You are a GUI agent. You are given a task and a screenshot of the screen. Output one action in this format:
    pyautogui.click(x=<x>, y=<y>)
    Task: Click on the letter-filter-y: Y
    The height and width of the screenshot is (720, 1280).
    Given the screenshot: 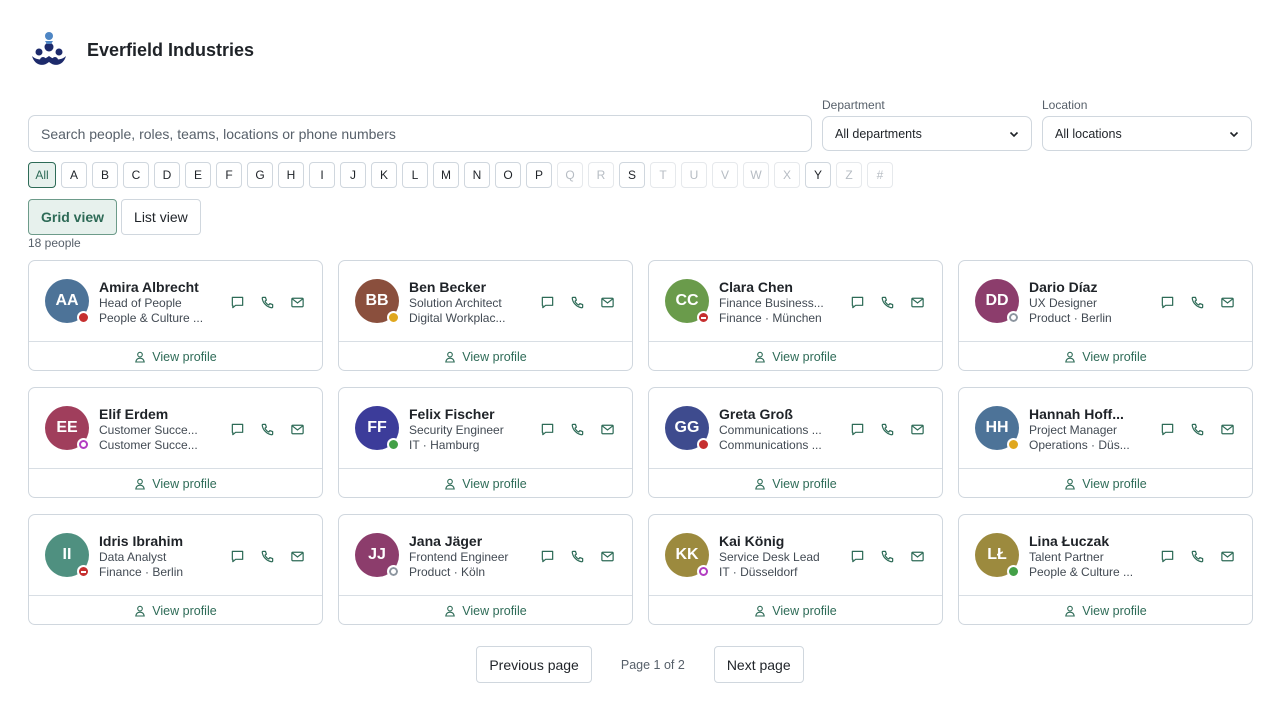 What is the action you would take?
    pyautogui.click(x=818, y=175)
    